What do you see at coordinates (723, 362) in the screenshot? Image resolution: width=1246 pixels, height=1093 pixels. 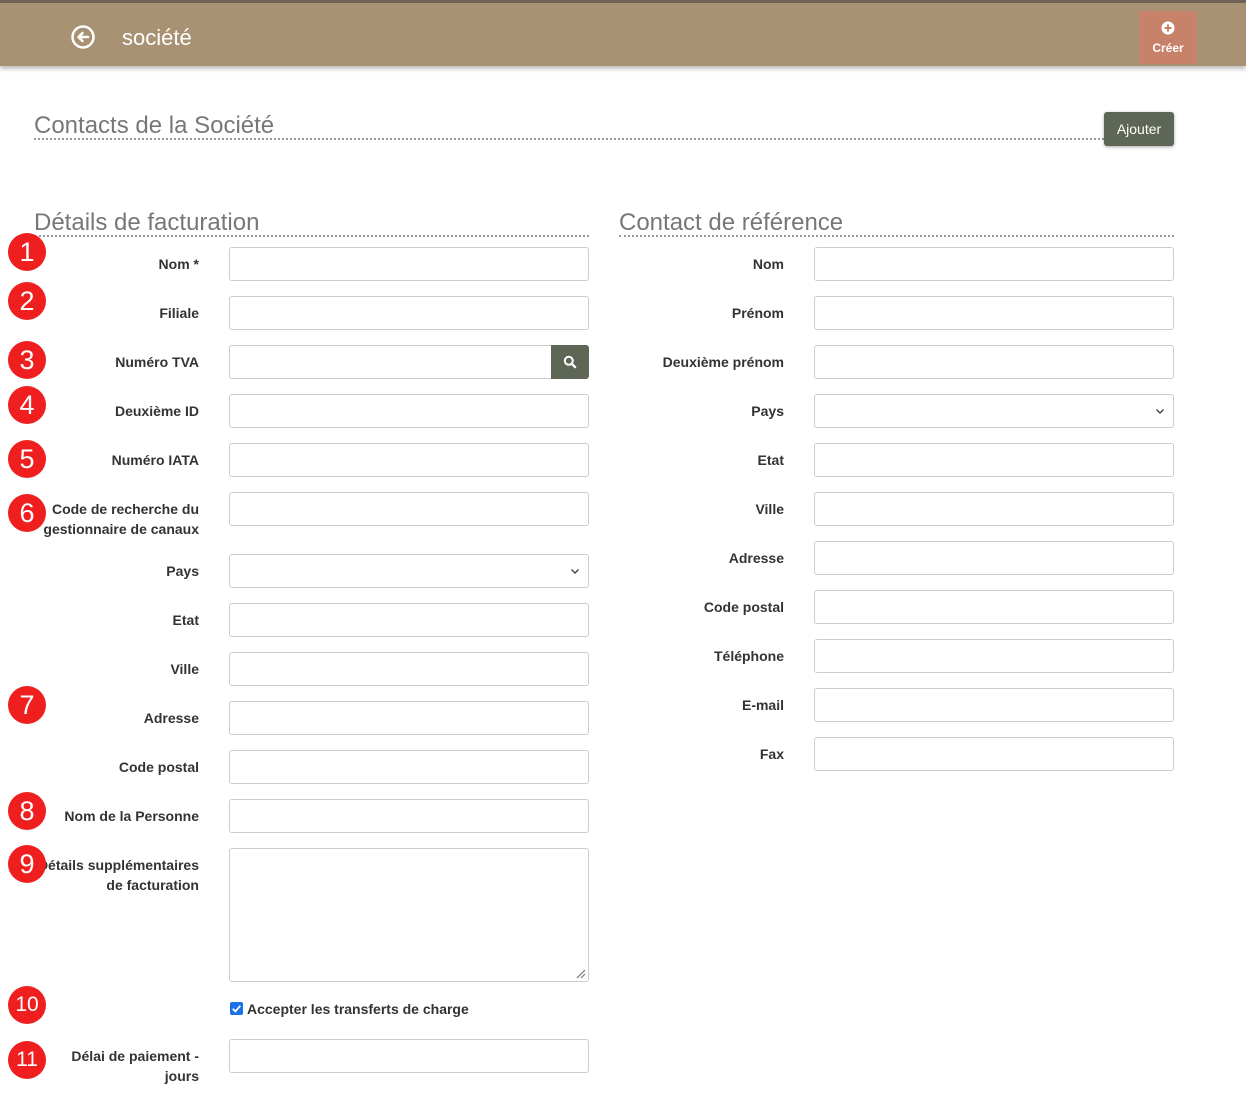 I see `ref-second-prenom-label: Deuxième prénom` at bounding box center [723, 362].